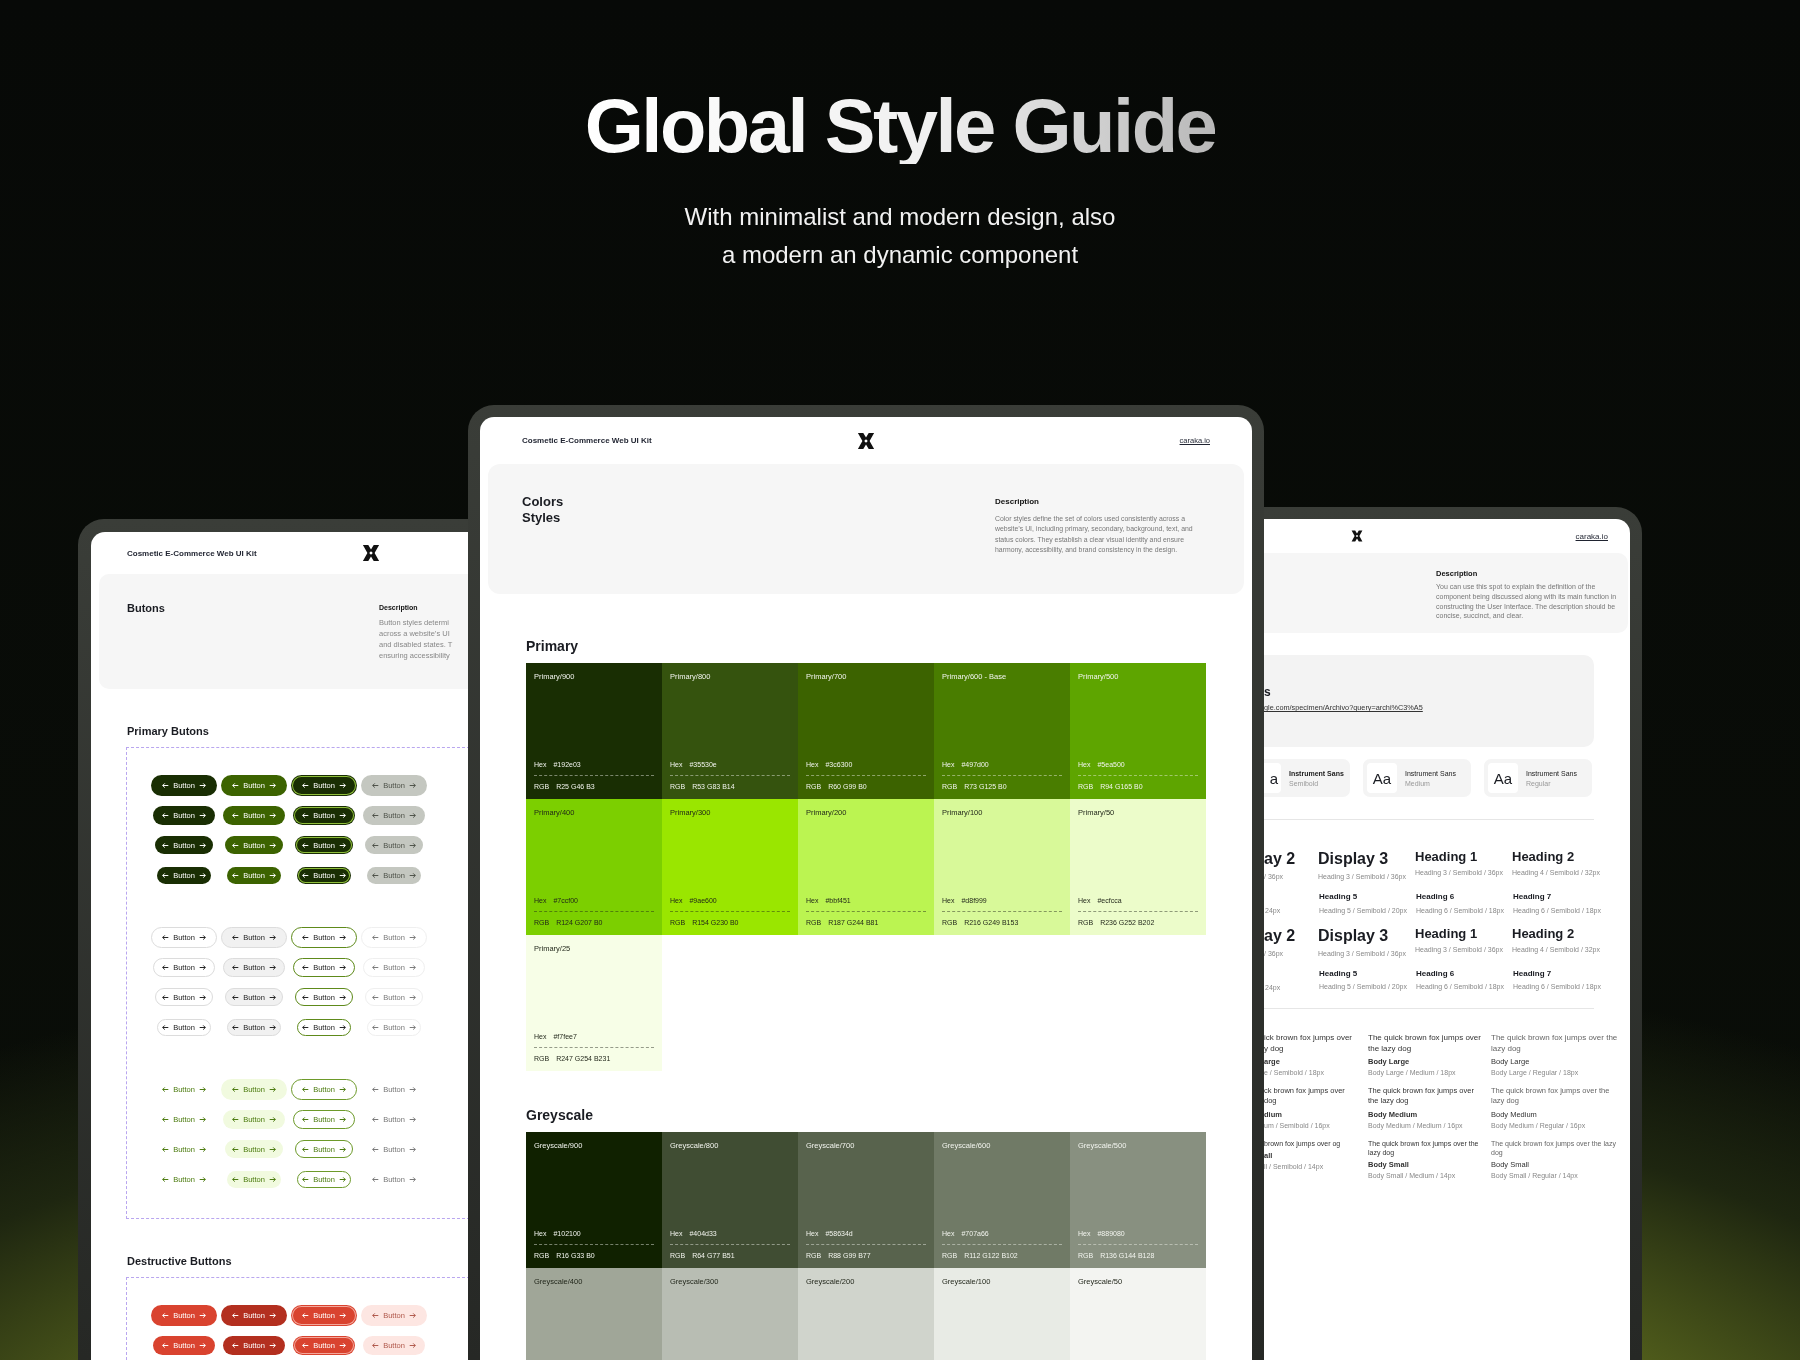 The image size is (1800, 1360). Describe the element at coordinates (1339, 897) in the screenshot. I see `type-sample: Heading 5` at that location.